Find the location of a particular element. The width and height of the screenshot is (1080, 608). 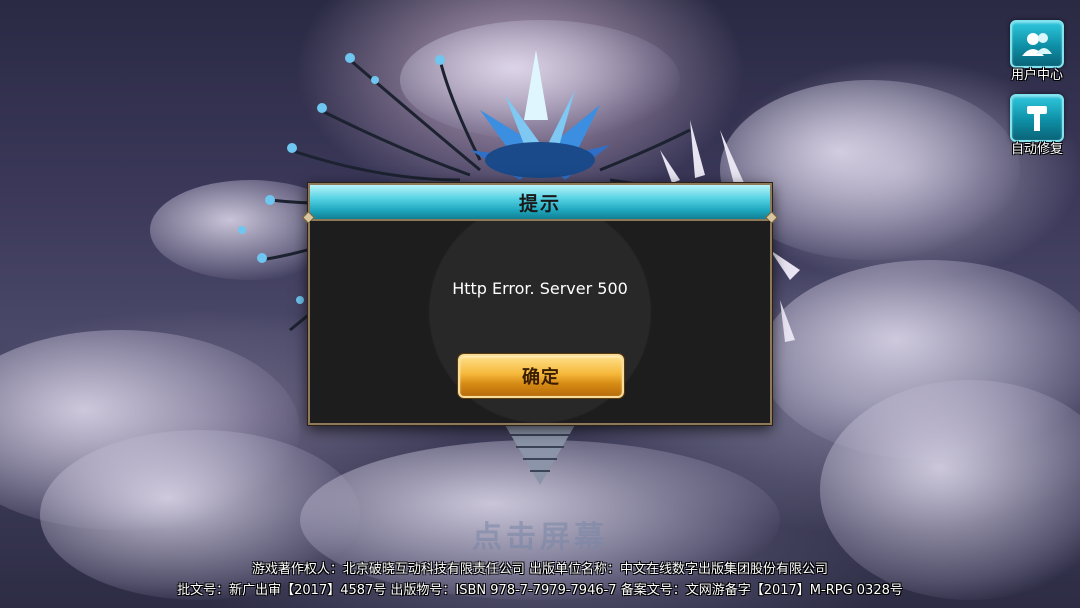

auto-repair-button: 自动修复 is located at coordinates (1037, 126).